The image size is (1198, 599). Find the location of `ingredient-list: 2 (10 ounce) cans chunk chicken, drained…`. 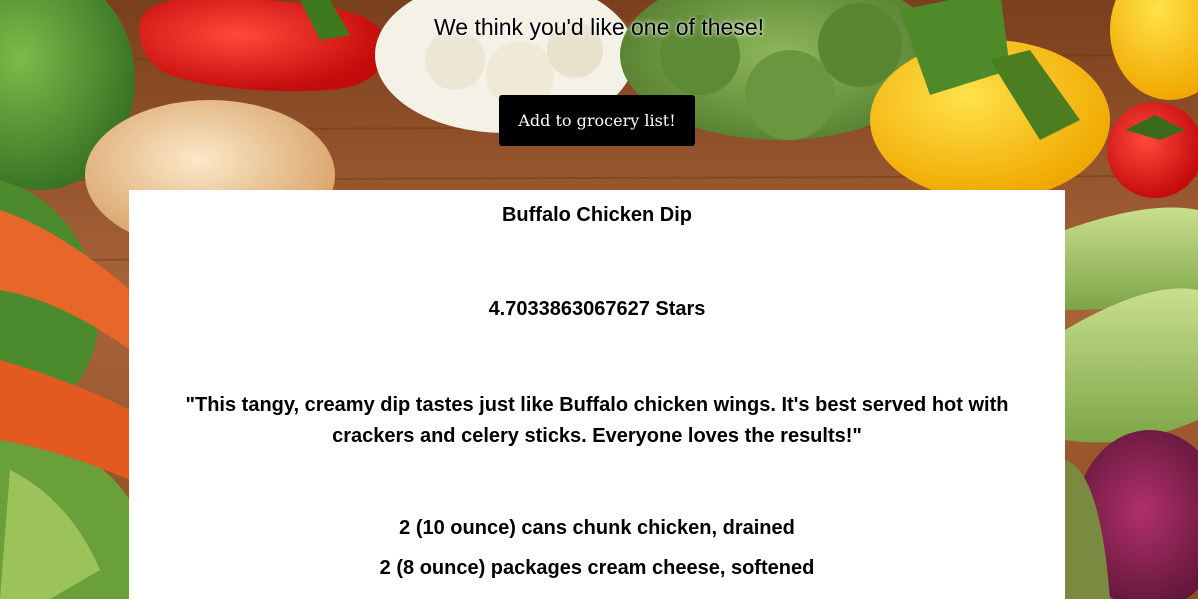

ingredient-list: 2 (10 ounce) cans chunk chicken, drained… is located at coordinates (597, 556).